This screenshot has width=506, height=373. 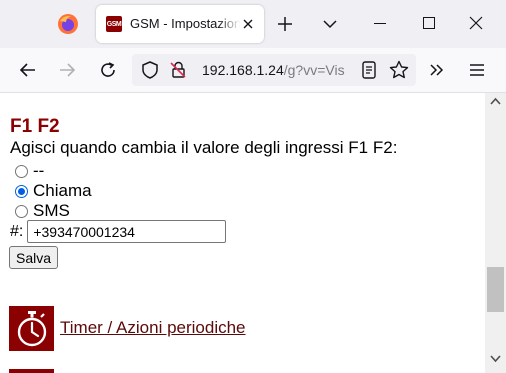 I want to click on scrollbar, so click(x=495, y=233).